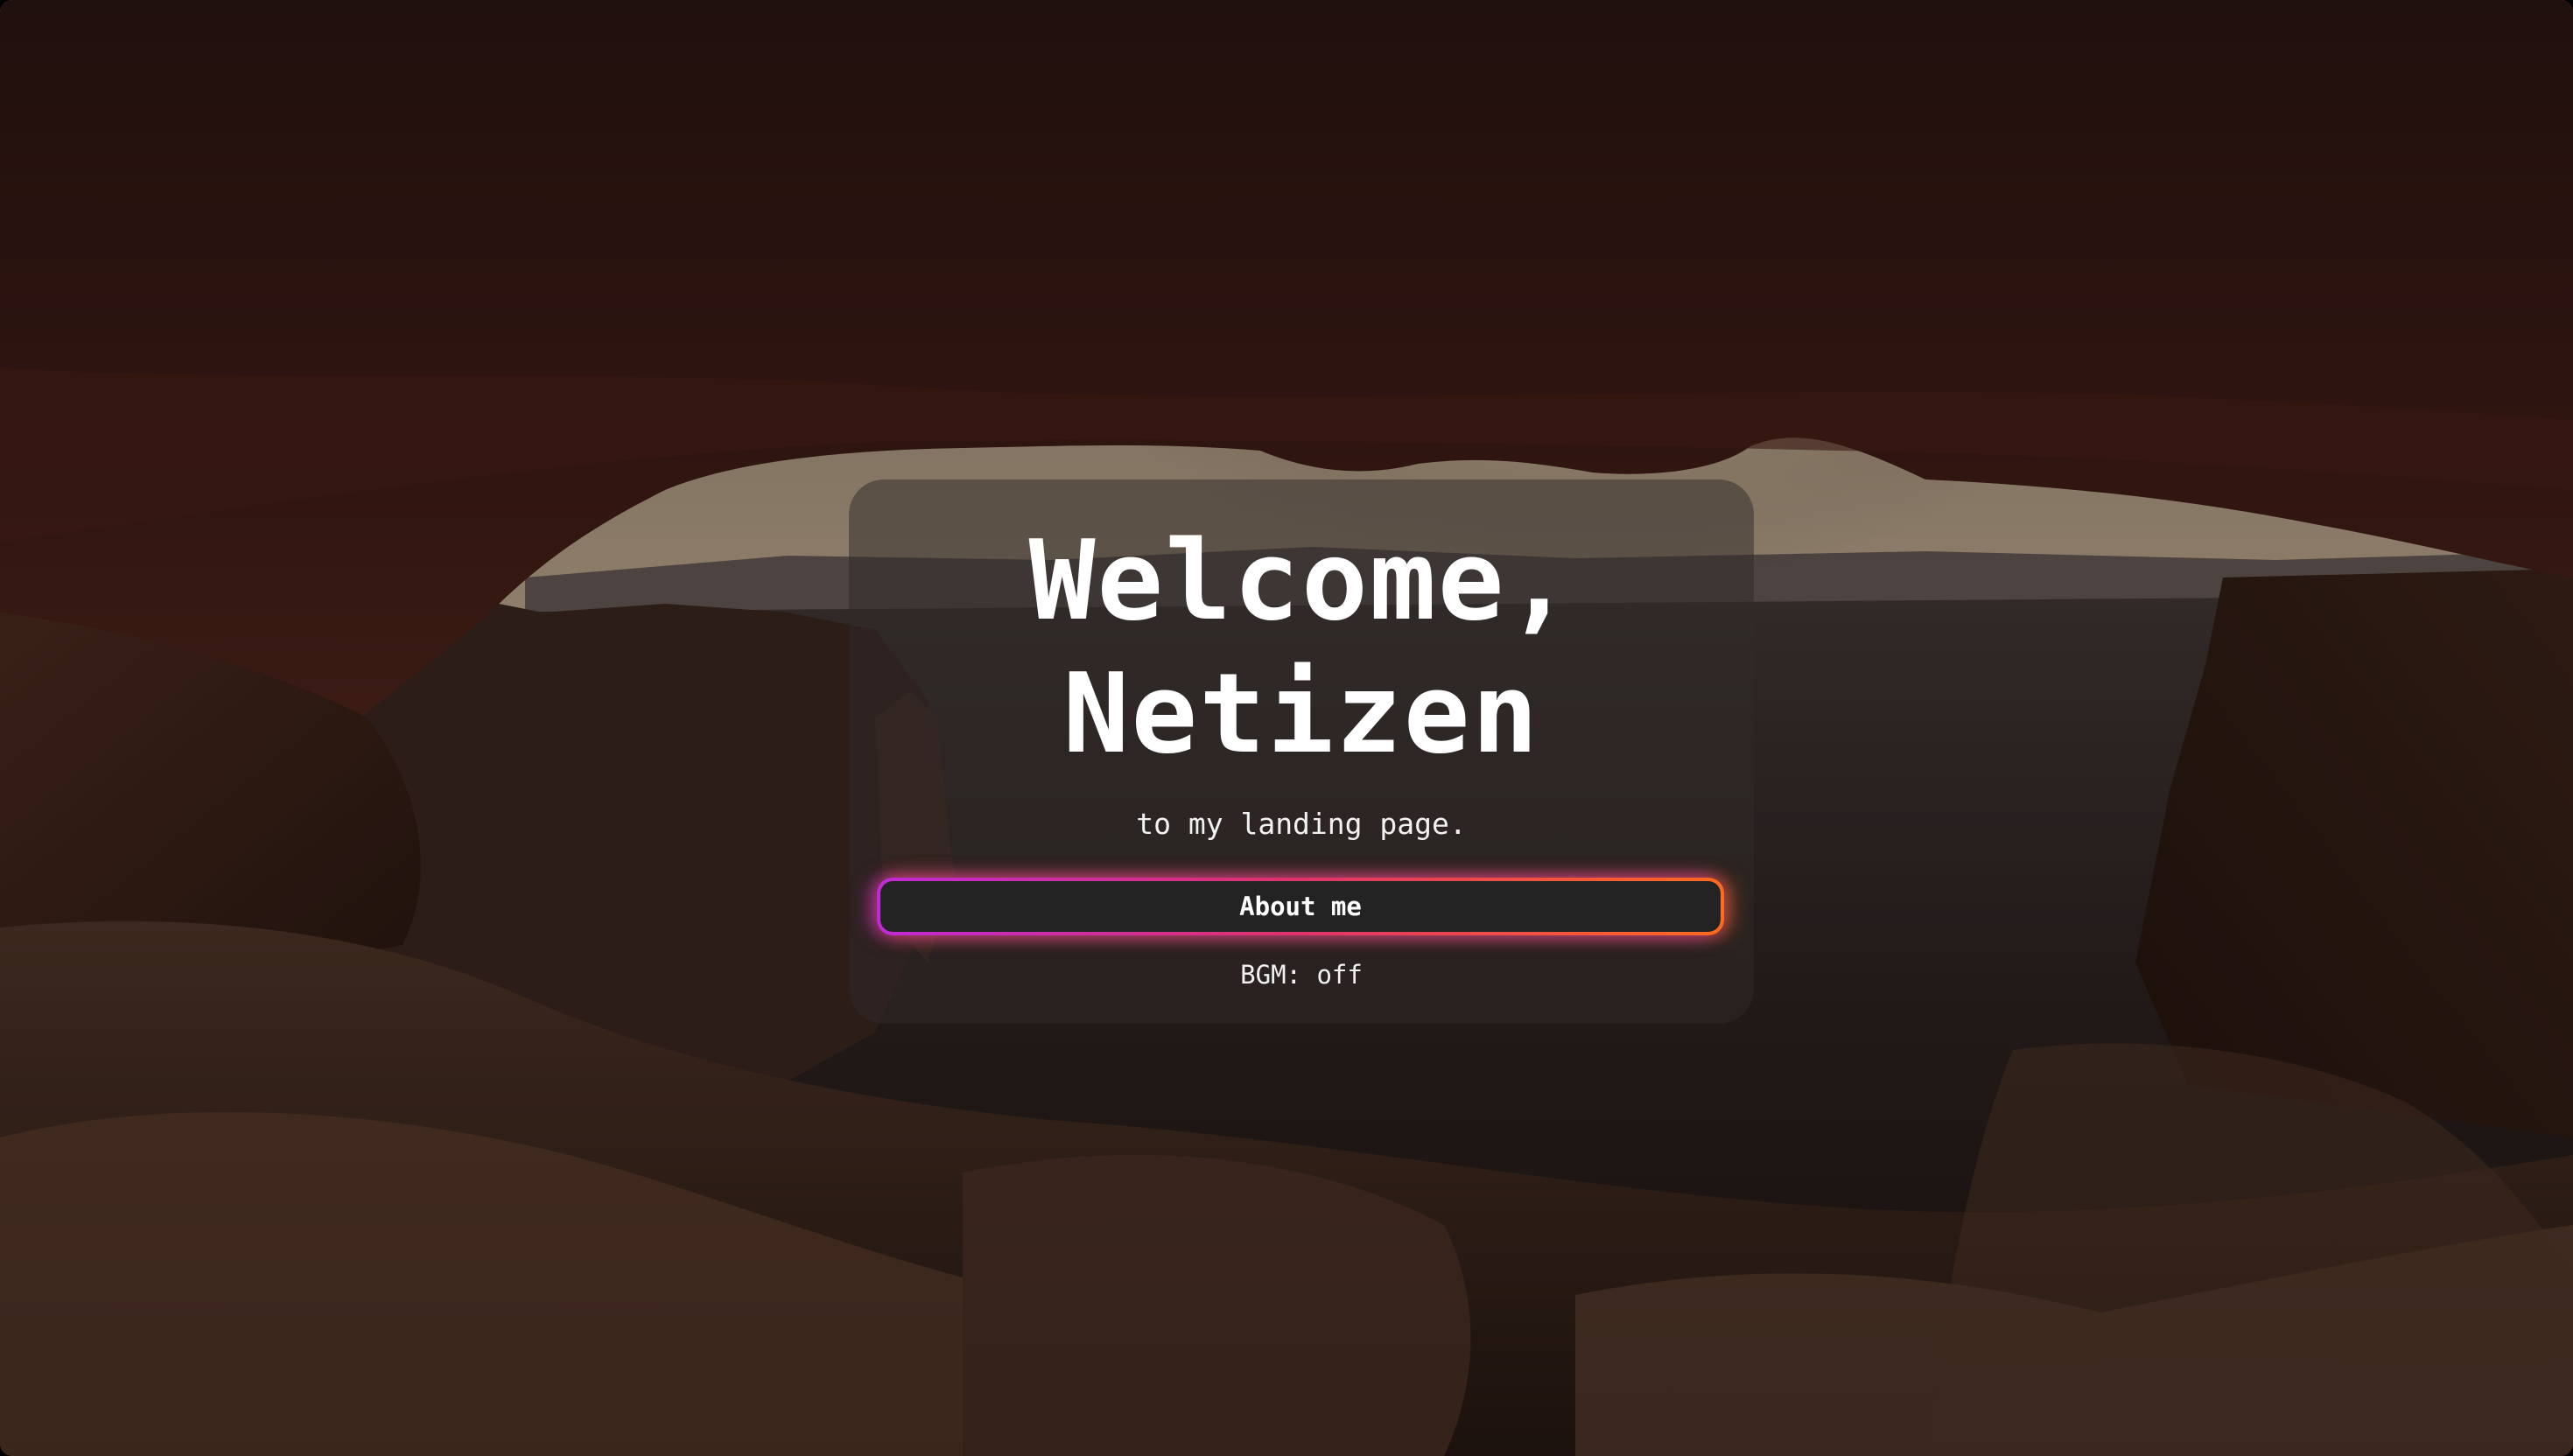 The width and height of the screenshot is (2573, 1456). Describe the element at coordinates (1301, 974) in the screenshot. I see `bgm-toggle: BGM: off` at that location.